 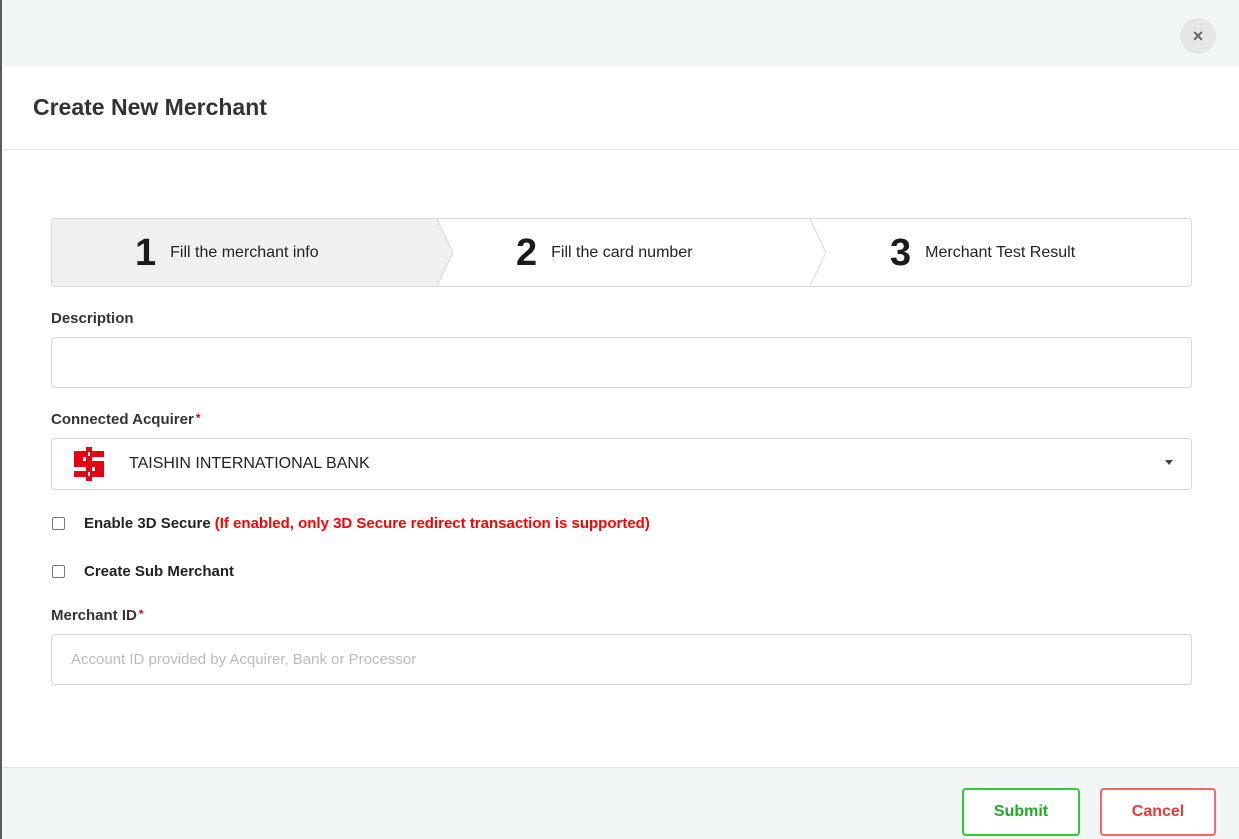 What do you see at coordinates (146, 252) in the screenshot?
I see `step-1-number: 1` at bounding box center [146, 252].